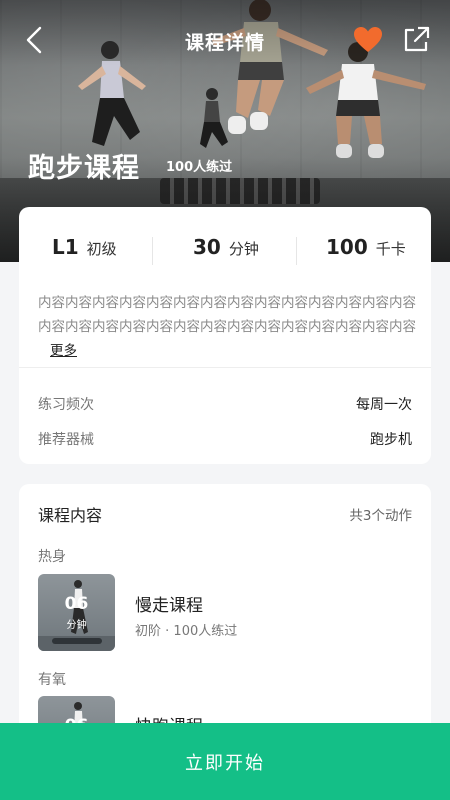  I want to click on equipment-label: 推荐器械, so click(66, 440).